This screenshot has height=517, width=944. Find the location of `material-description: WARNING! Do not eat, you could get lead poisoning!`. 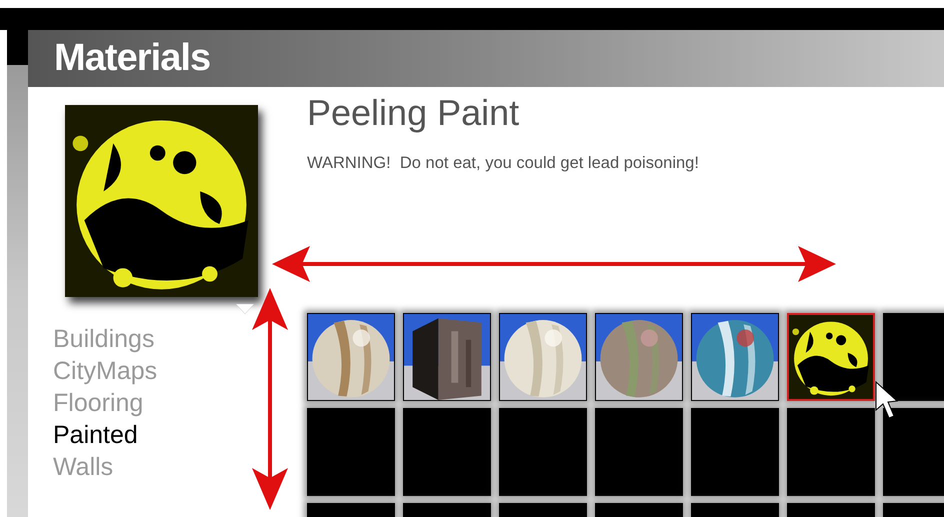

material-description: WARNING! Do not eat, you could get lead poisoning! is located at coordinates (503, 163).